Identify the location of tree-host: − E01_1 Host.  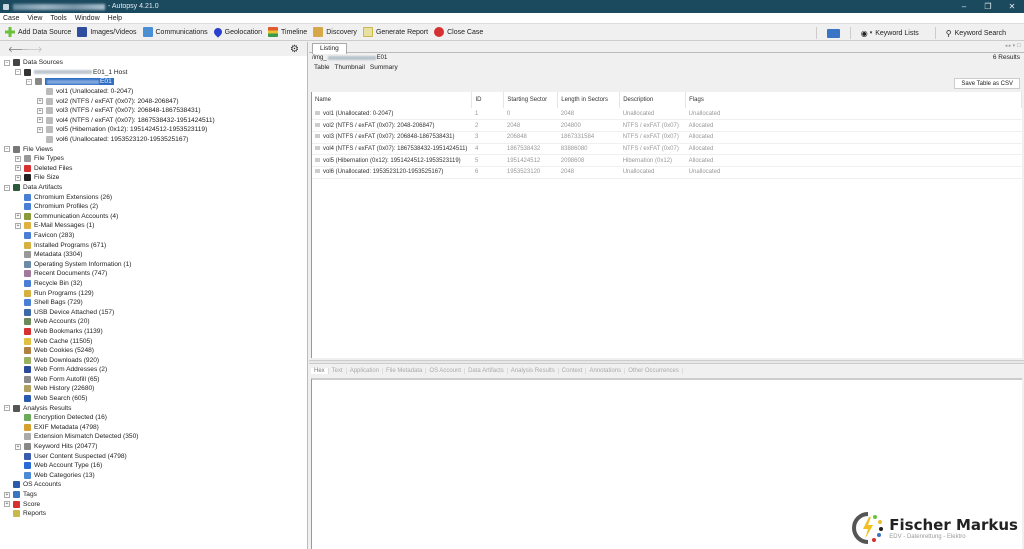
(153, 73).